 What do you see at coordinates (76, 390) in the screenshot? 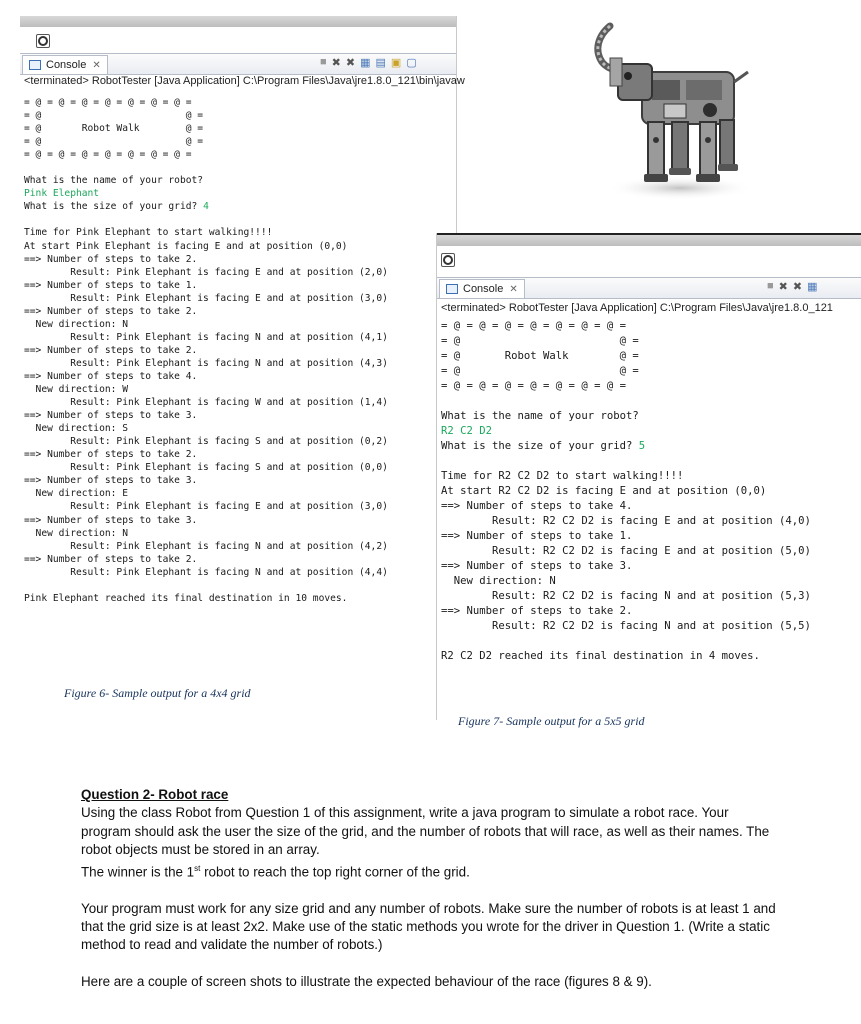
I see `console-line: New direction: W` at bounding box center [76, 390].